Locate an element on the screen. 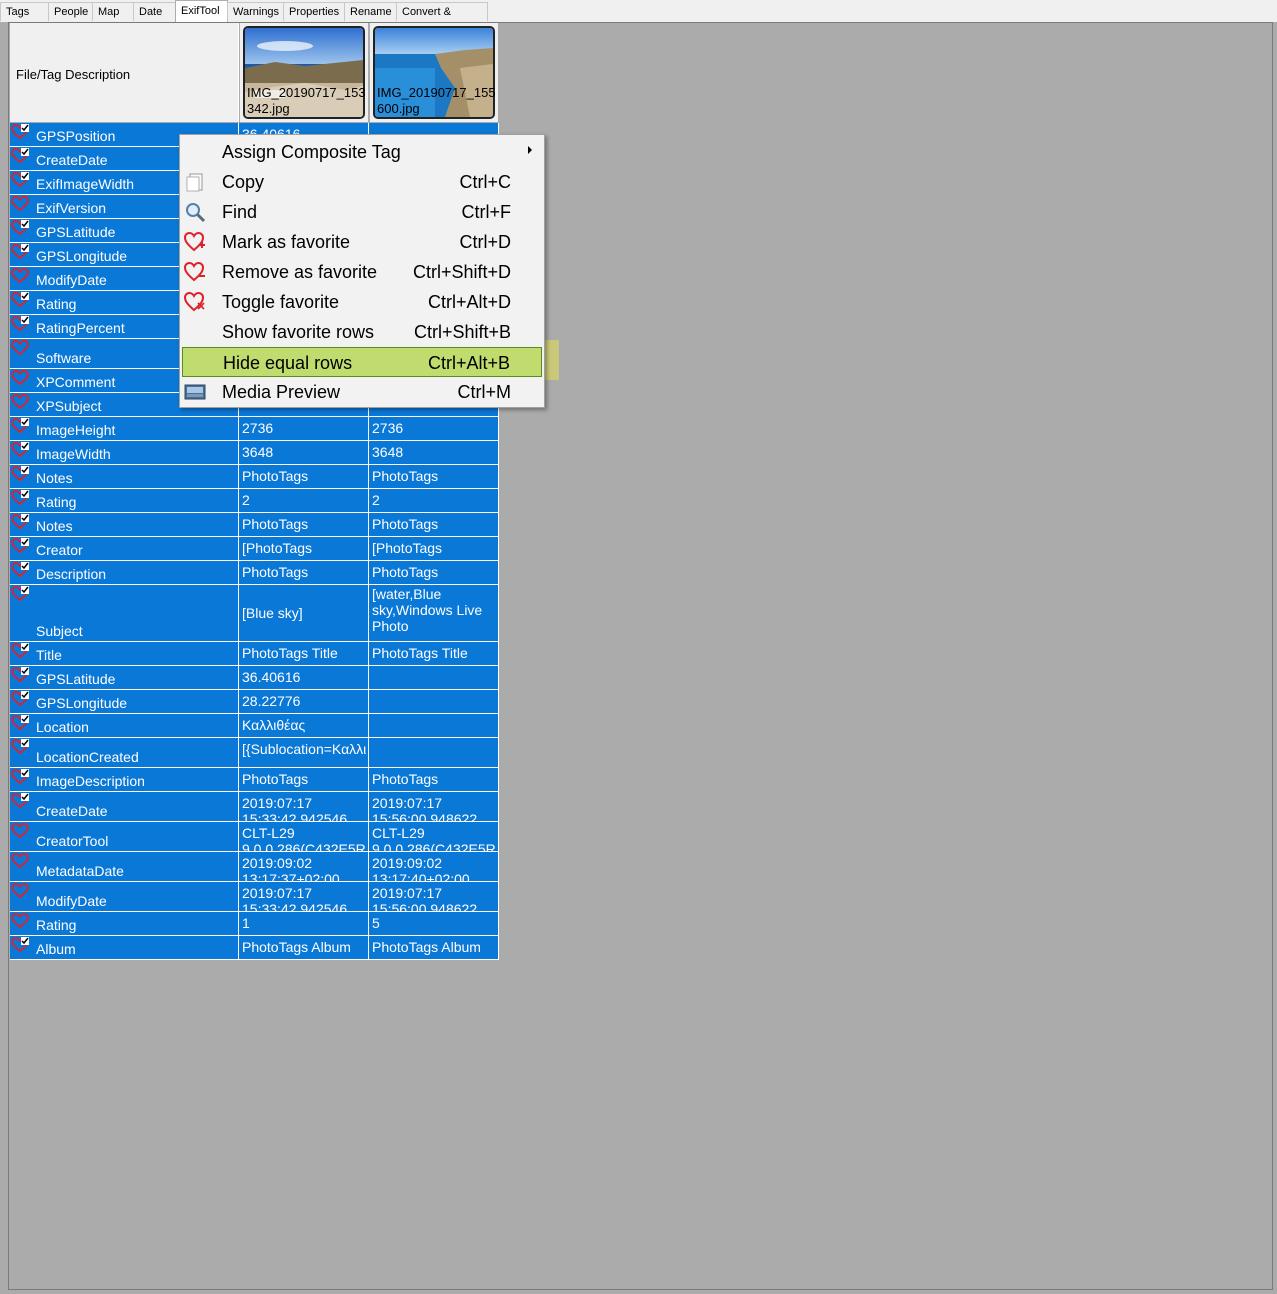 The width and height of the screenshot is (1277, 1294). table-row: LocationCreated [{Sublocation=Καλλι is located at coordinates (254, 753).